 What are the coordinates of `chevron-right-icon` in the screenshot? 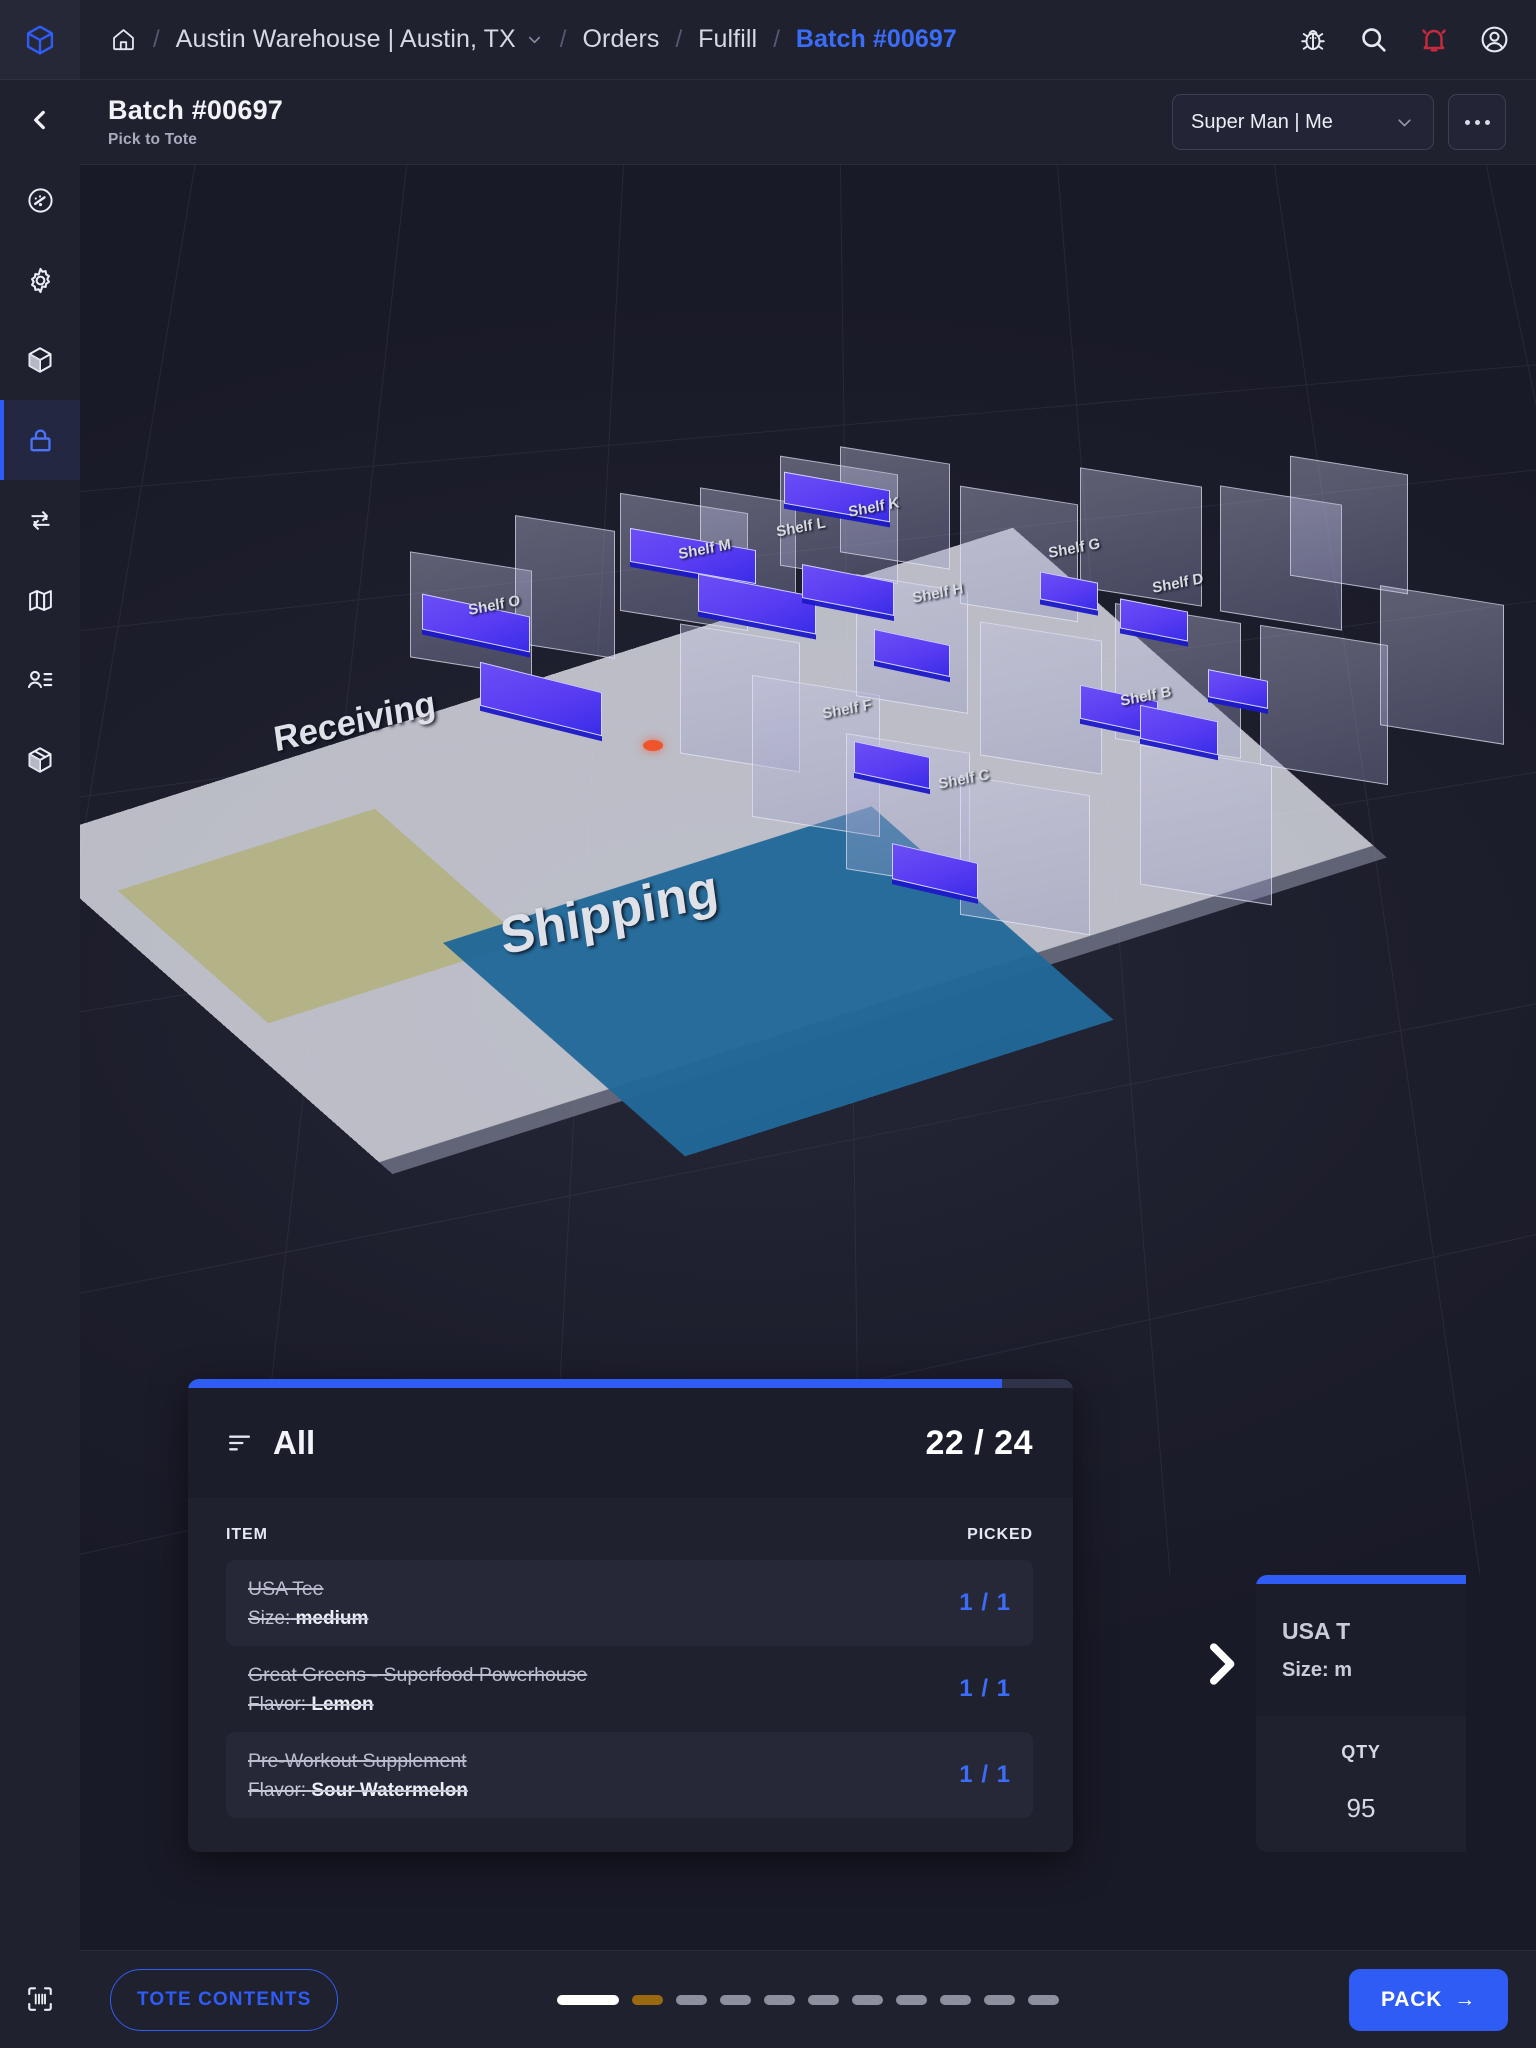 It's located at (1222, 1664).